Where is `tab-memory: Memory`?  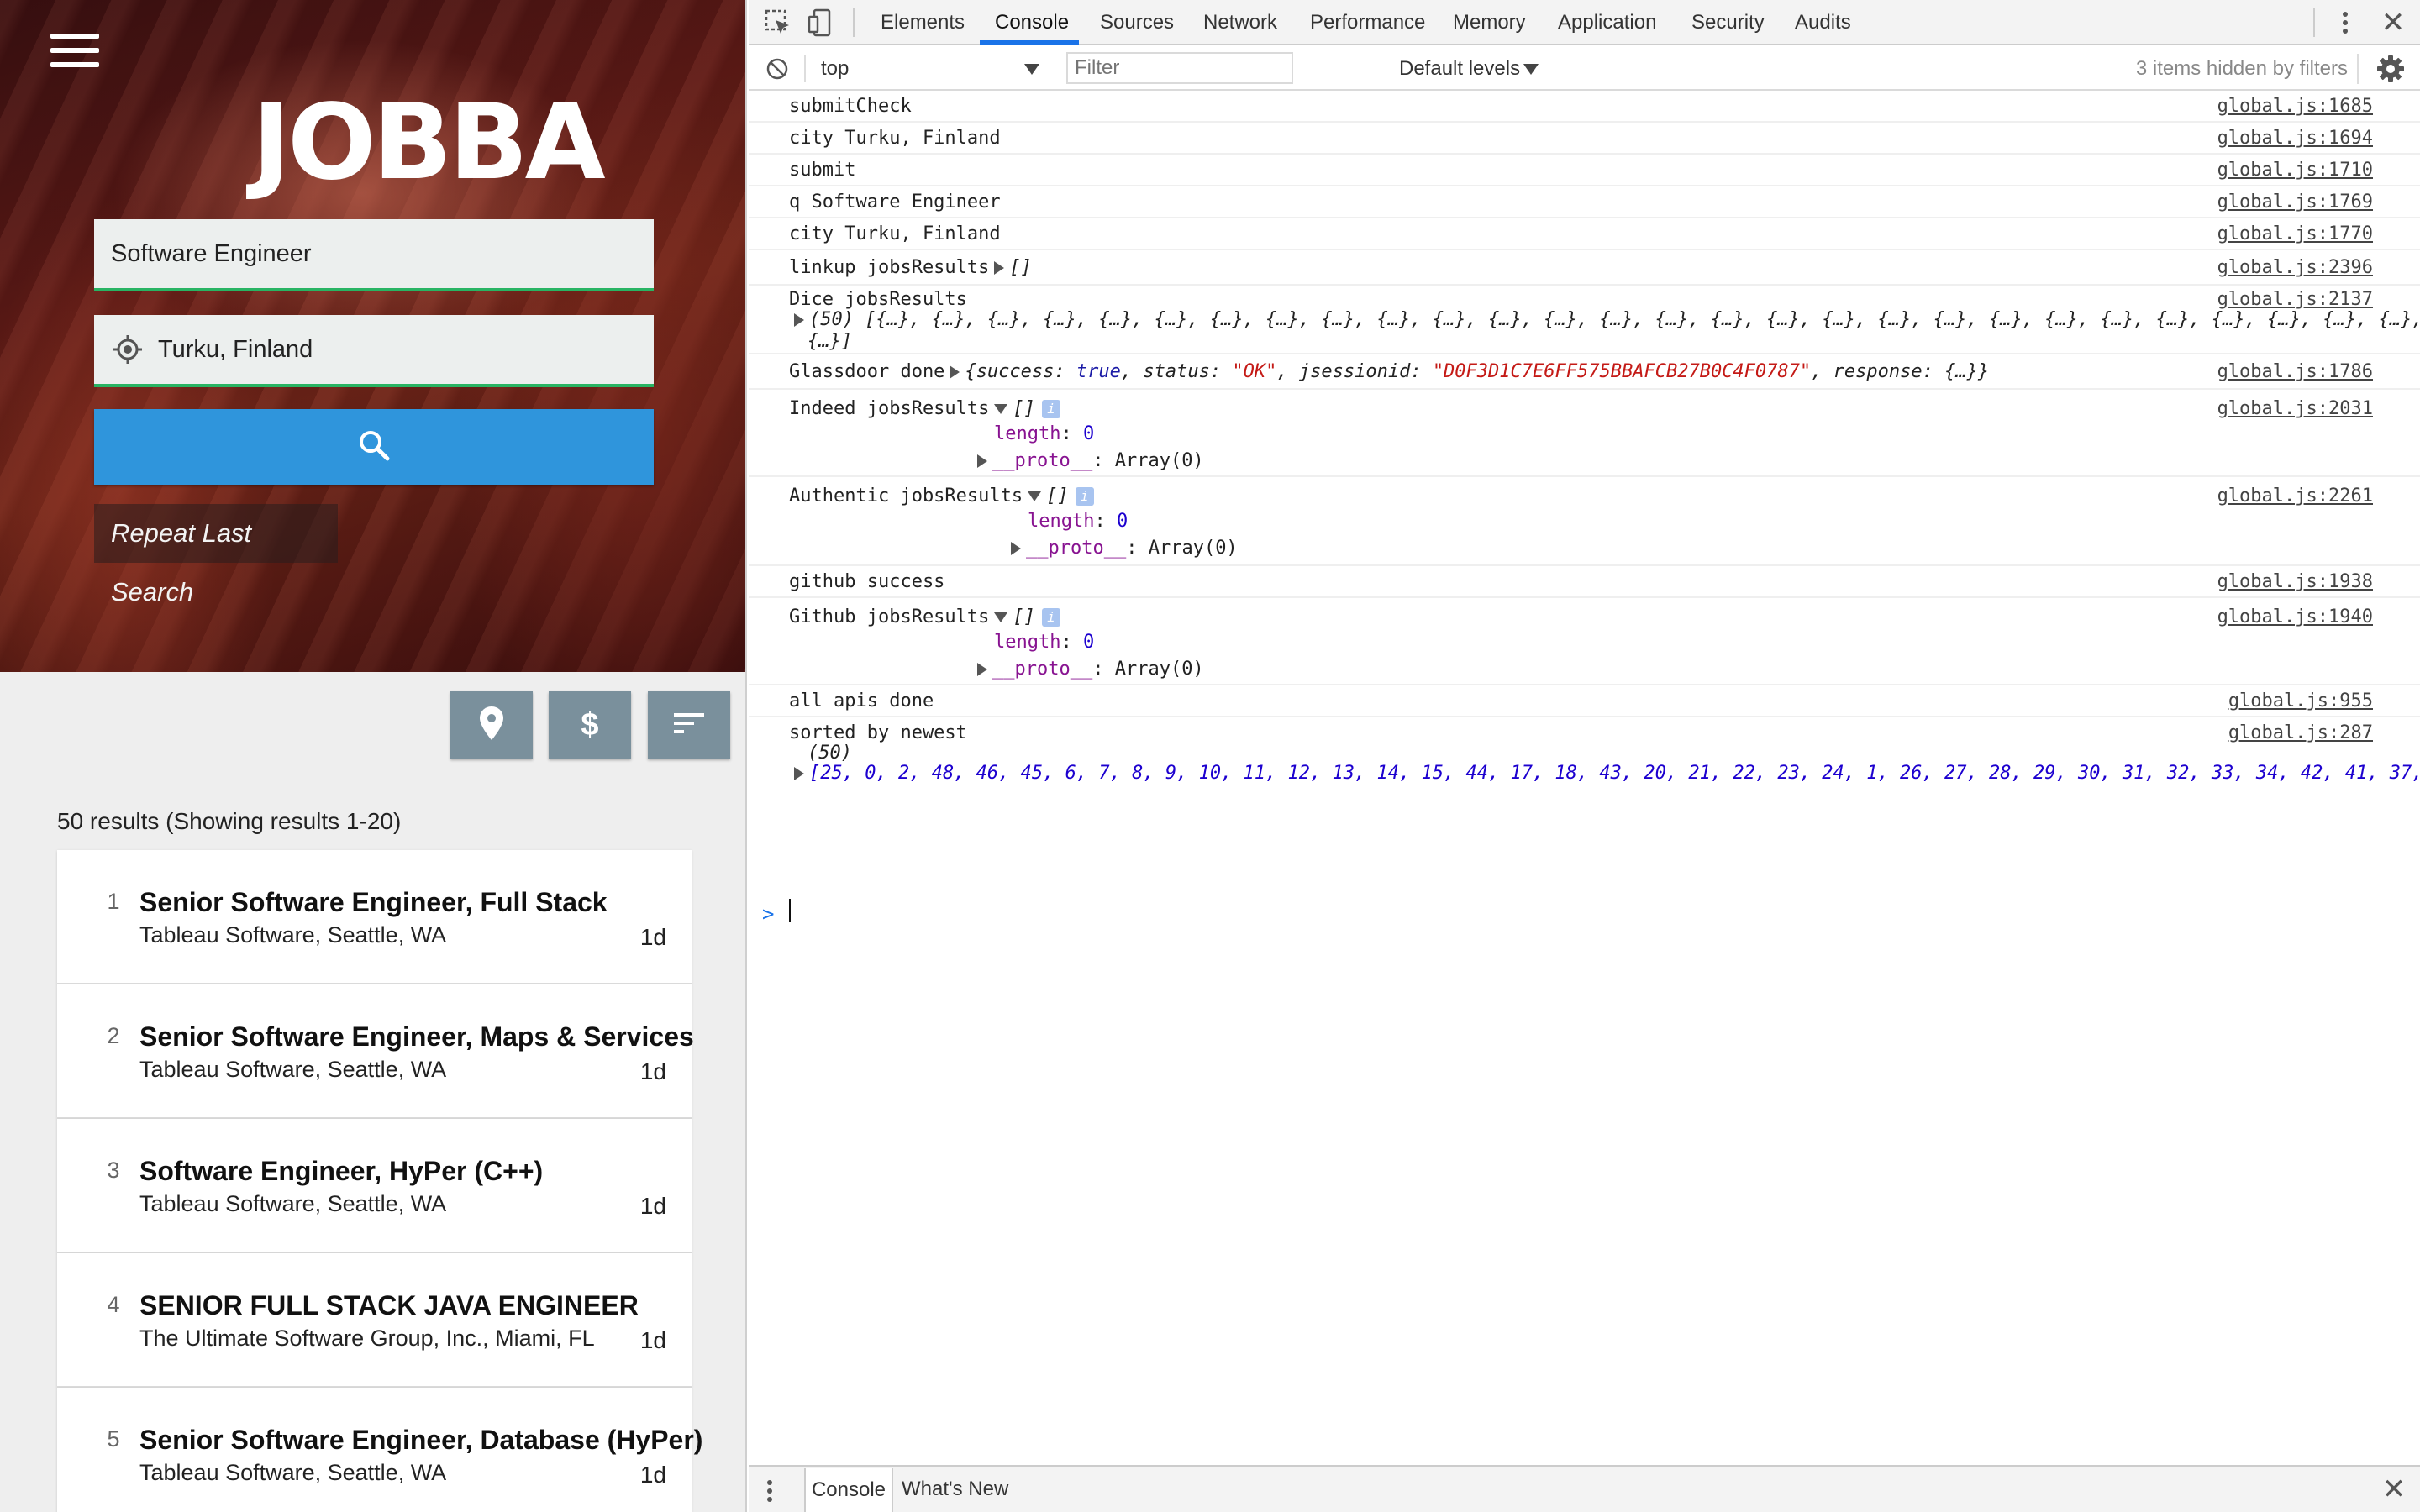 tab-memory: Memory is located at coordinates (1489, 22).